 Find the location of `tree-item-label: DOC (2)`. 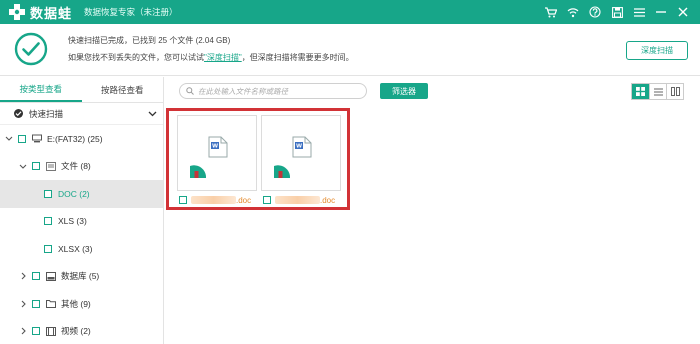

tree-item-label: DOC (2) is located at coordinates (74, 193).